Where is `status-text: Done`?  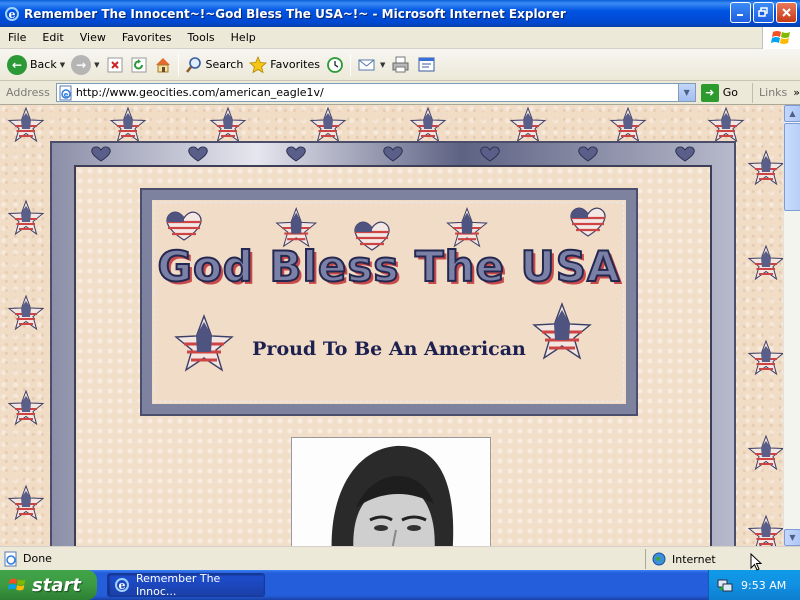 status-text: Done is located at coordinates (37, 558).